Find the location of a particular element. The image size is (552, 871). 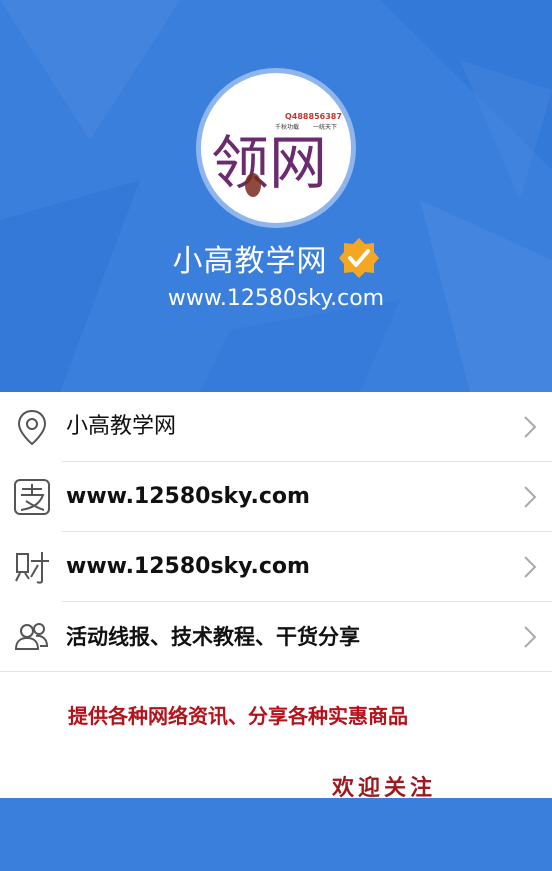

promo-text: 提供各种网络资讯、分享各种实惠商品 is located at coordinates (238, 716).